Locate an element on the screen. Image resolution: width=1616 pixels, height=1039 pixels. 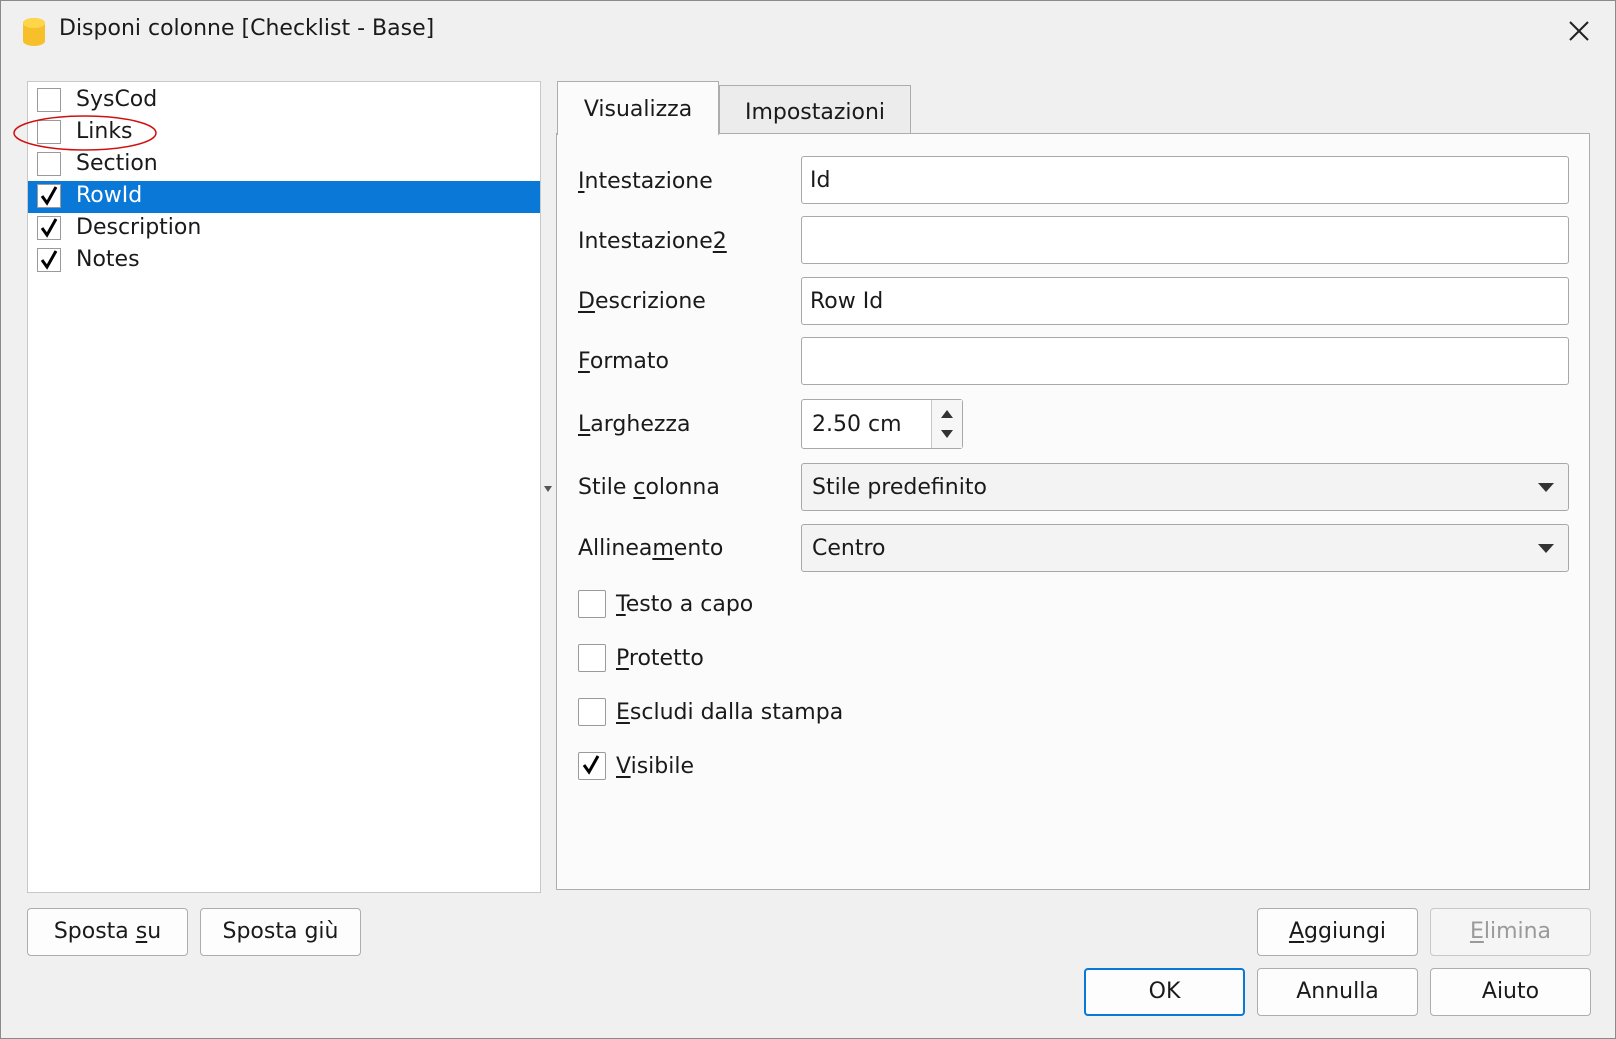
escludi-dalla-stampa-label: Escludi dalla stampa is located at coordinates (730, 712).